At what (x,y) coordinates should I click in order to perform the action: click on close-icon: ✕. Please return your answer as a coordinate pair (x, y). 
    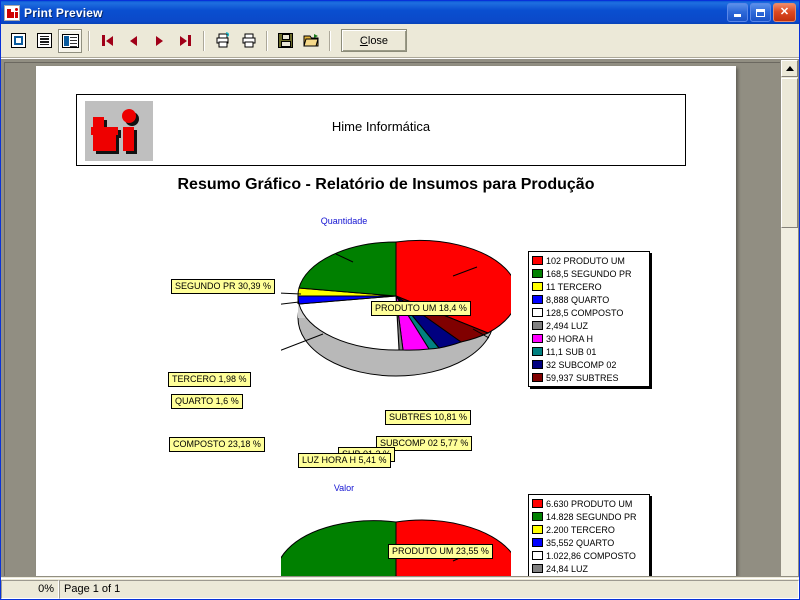
    Looking at the image, I should click on (784, 12).